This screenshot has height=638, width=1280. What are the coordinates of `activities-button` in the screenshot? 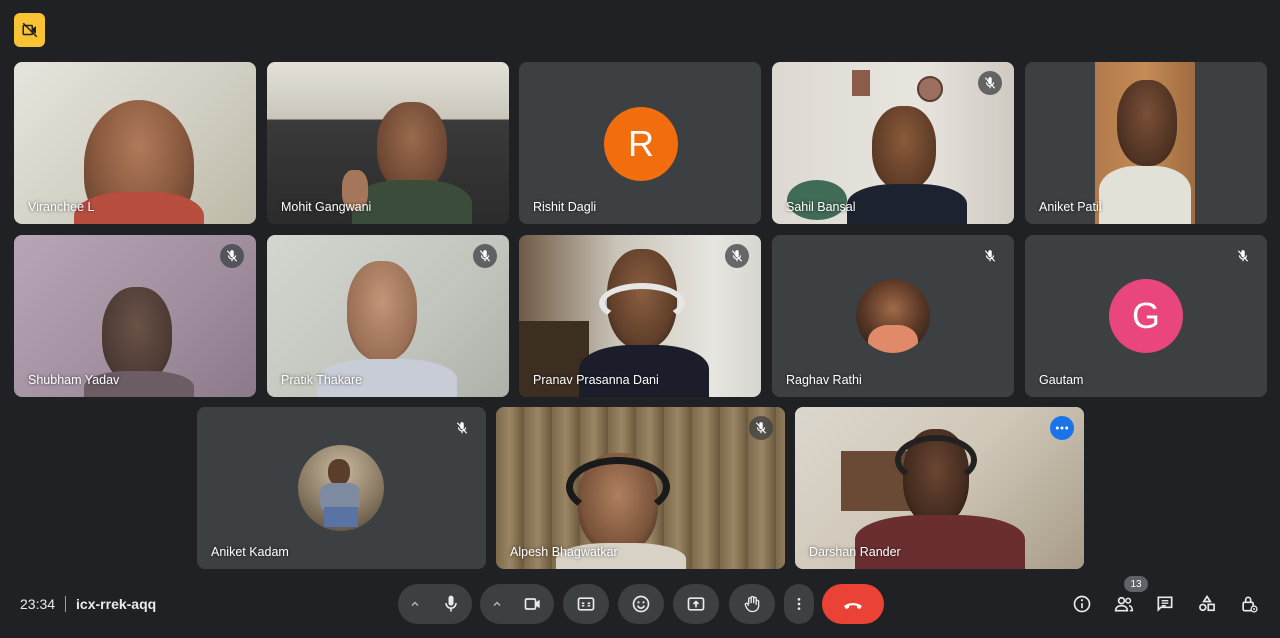 It's located at (1207, 604).